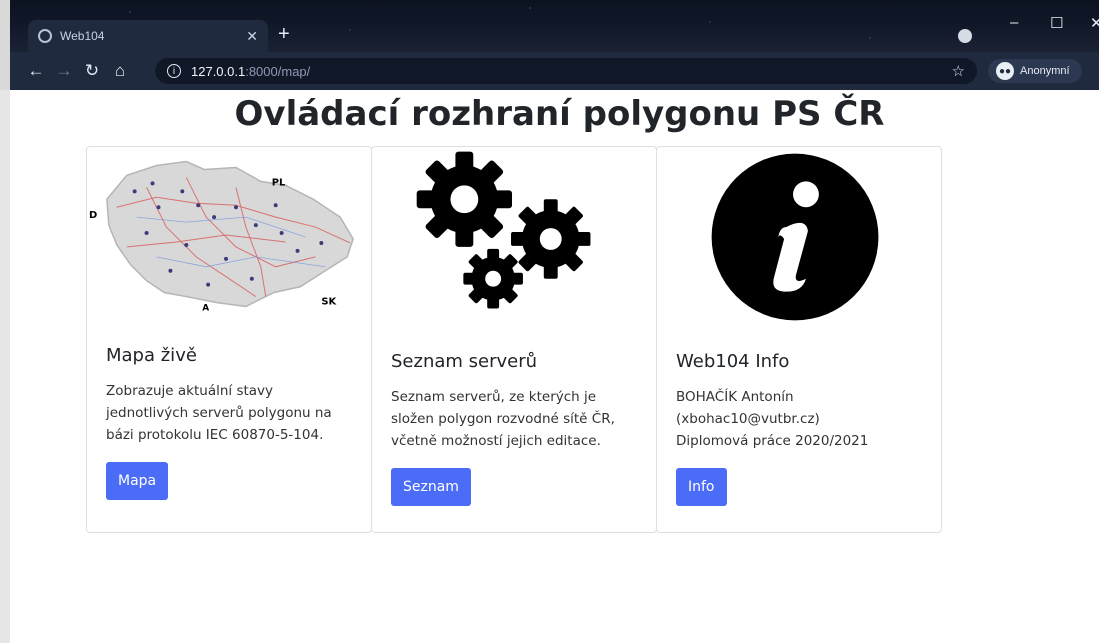 The height and width of the screenshot is (643, 1099). Describe the element at coordinates (464, 361) in the screenshot. I see `card-servers-title: Seznam serverů` at that location.